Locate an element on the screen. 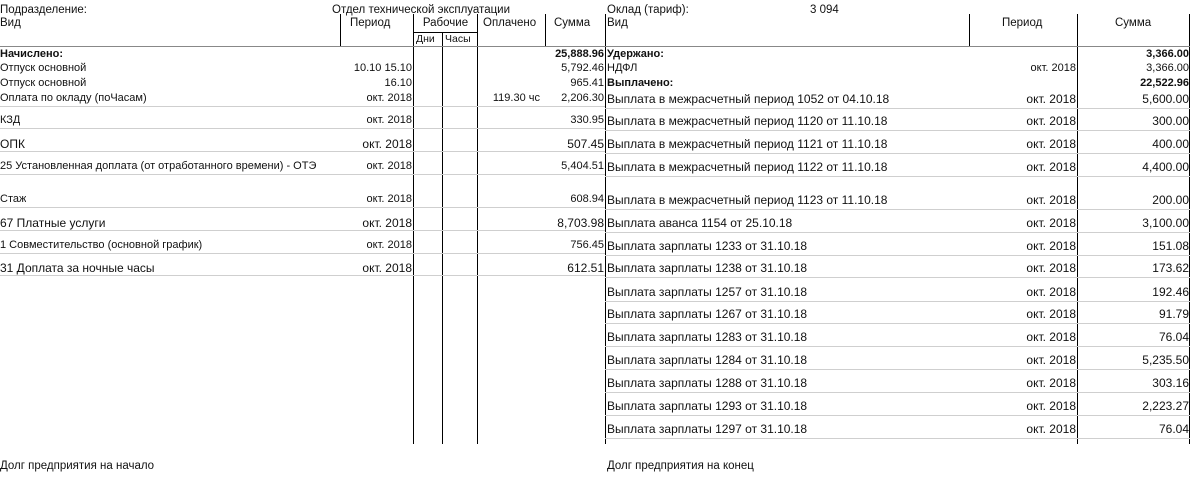 This screenshot has height=477, width=1202. col-paid: Оплачено is located at coordinates (510, 23).